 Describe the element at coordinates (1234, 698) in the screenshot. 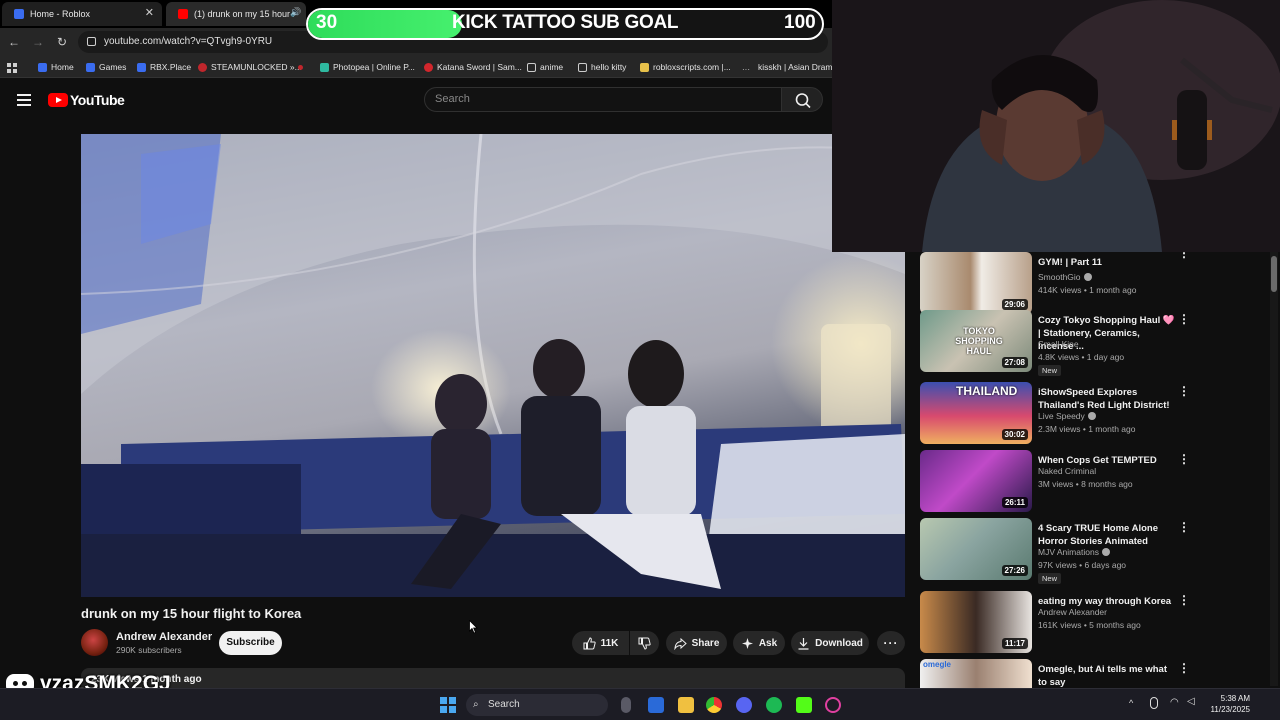

I see `clock-time: 5:38 AM` at that location.